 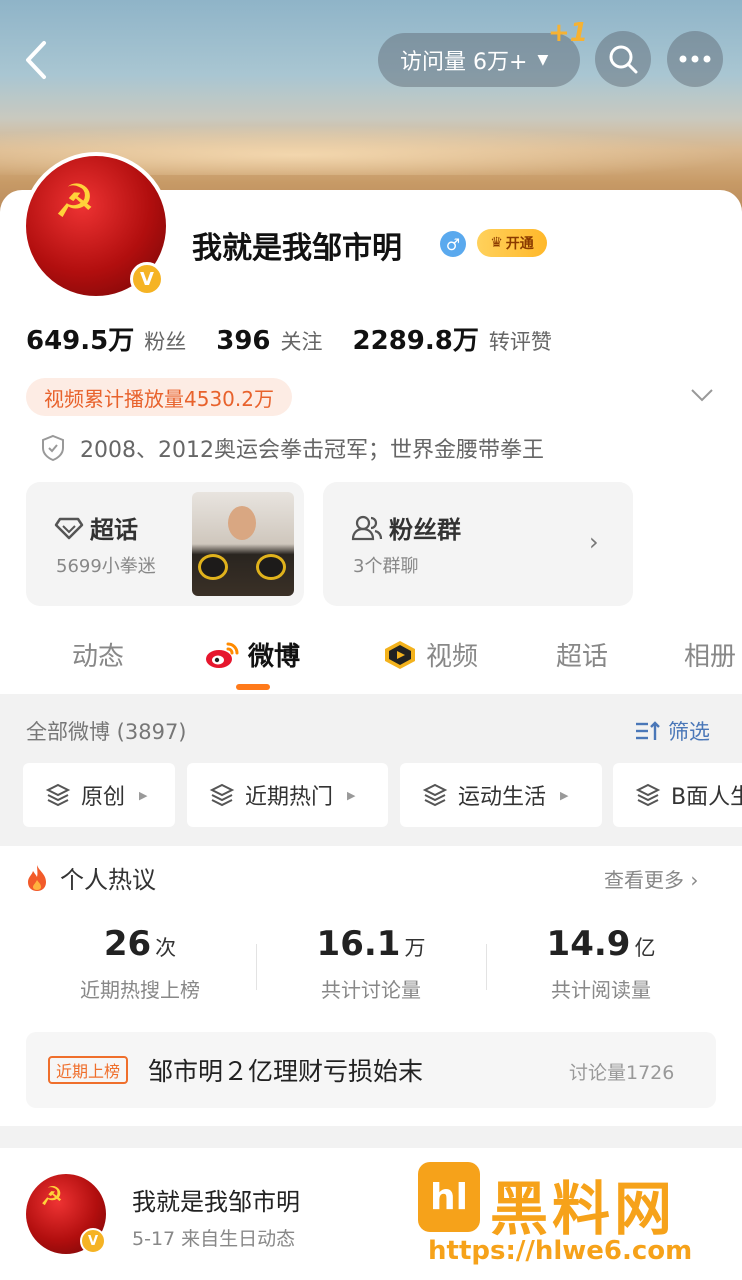 What do you see at coordinates (367, 527) in the screenshot?
I see `people-icon` at bounding box center [367, 527].